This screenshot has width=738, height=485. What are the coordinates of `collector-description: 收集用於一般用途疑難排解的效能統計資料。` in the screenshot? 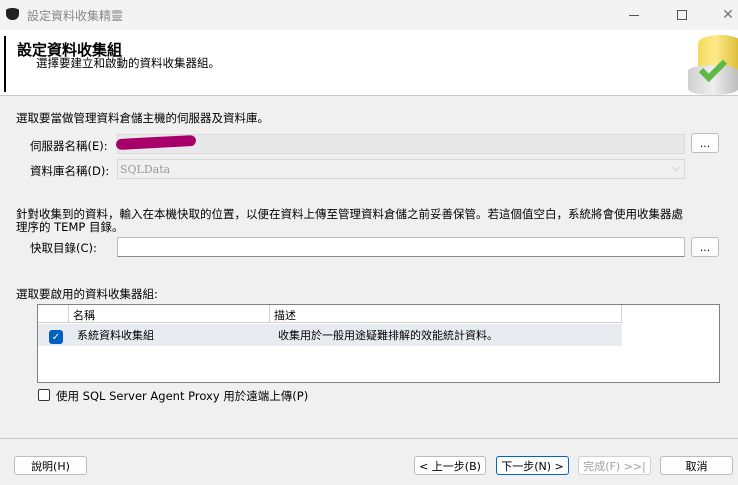 It's located at (388, 335).